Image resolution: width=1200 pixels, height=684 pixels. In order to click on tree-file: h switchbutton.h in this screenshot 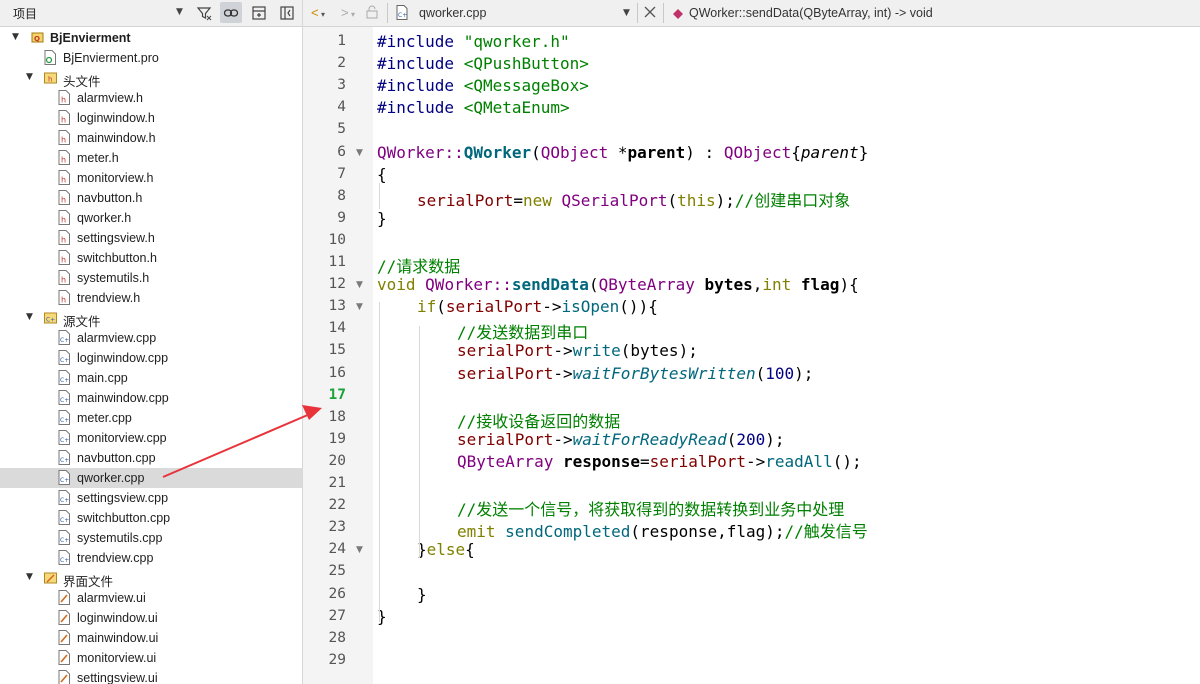, I will do `click(151, 258)`.